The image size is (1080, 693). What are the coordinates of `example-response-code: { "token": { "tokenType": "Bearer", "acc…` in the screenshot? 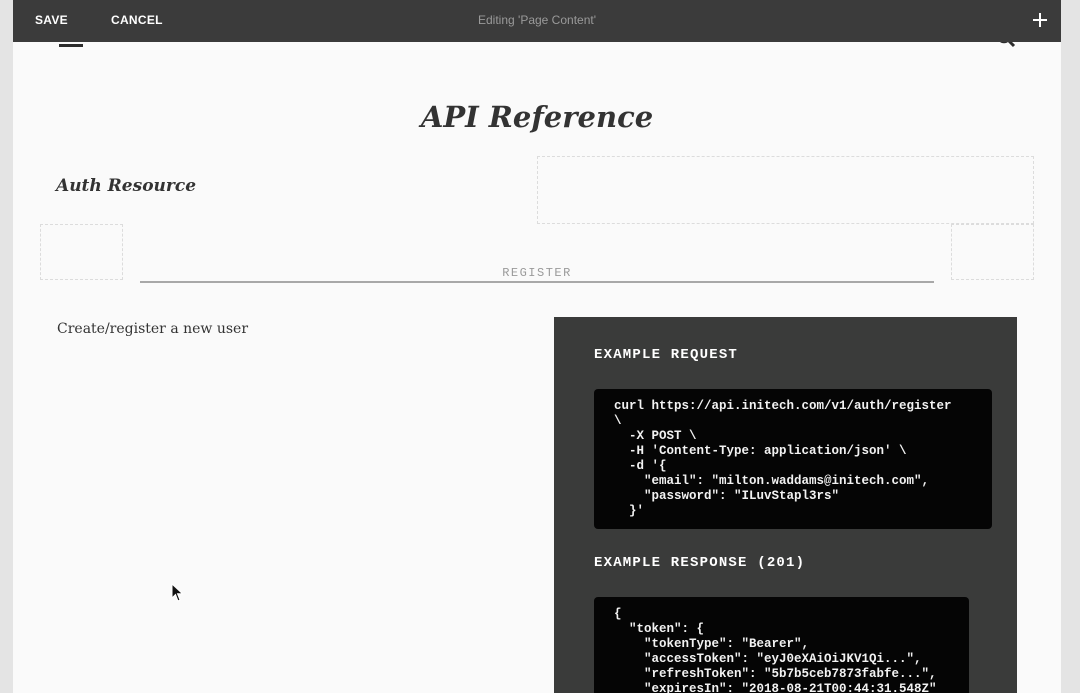 It's located at (781, 645).